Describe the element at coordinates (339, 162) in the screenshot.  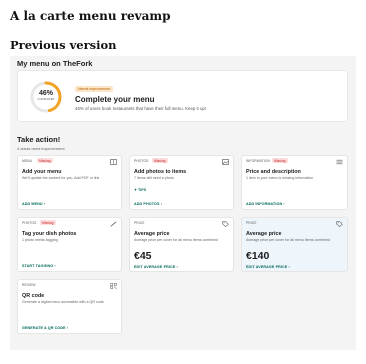
I see `list-icon` at that location.